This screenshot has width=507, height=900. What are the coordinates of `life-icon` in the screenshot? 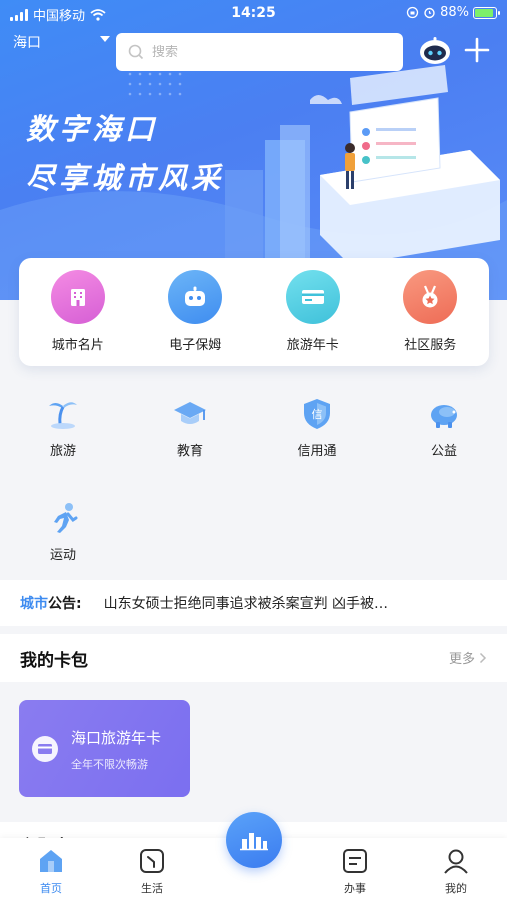 It's located at (152, 861).